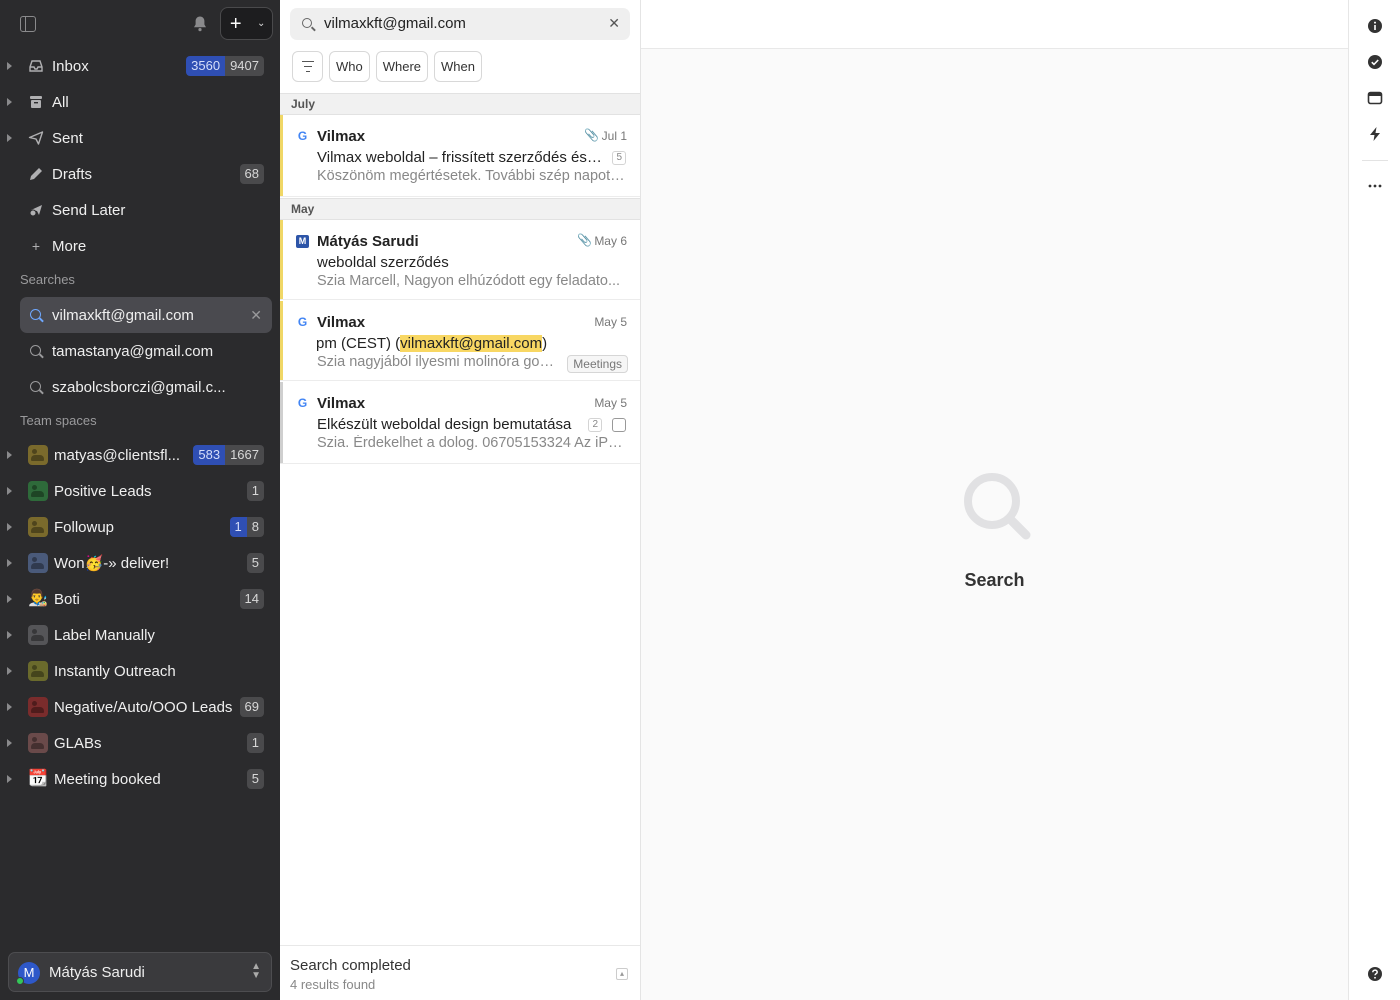 This screenshot has width=1400, height=1000. Describe the element at coordinates (235, 24) in the screenshot. I see `plus-icon: +` at that location.